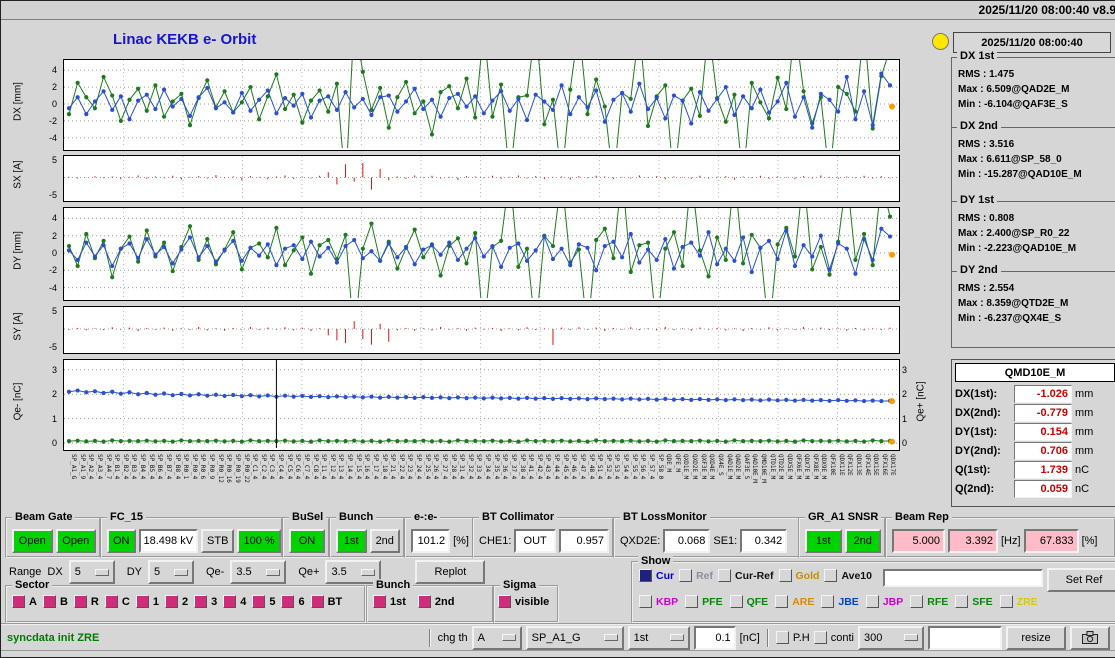 This screenshot has width=1115, height=658. Describe the element at coordinates (495, 541) in the screenshot. I see `che1-label: CHE1:` at that location.